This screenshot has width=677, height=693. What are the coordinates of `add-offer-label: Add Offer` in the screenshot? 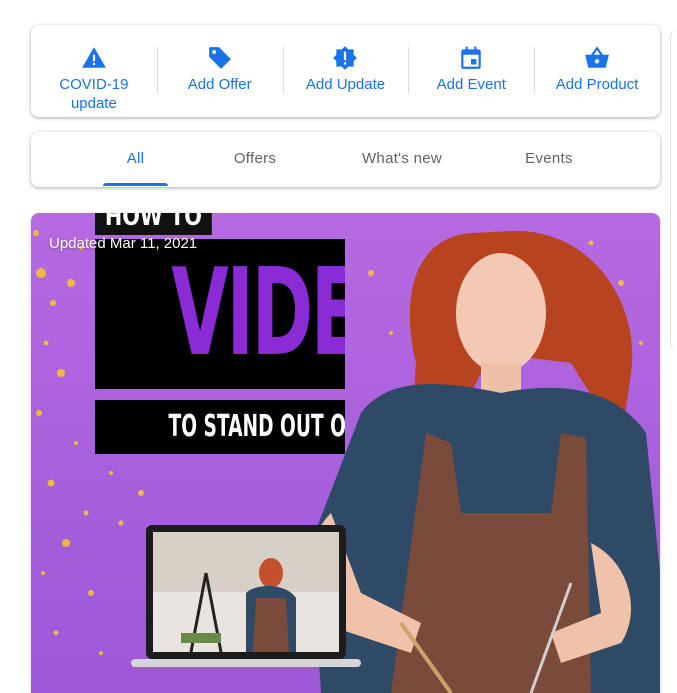 It's located at (219, 84).